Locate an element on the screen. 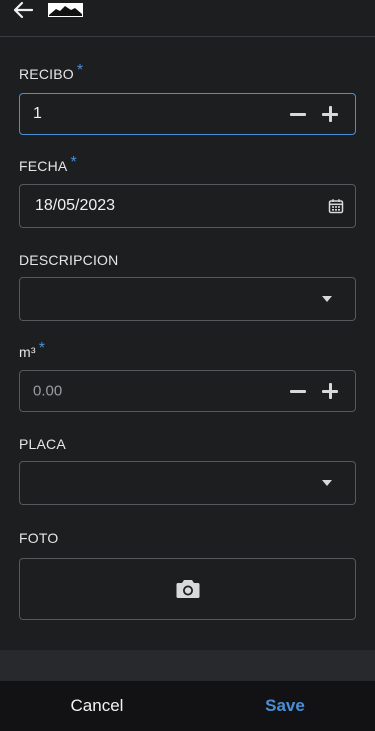  fecha-value: 18/05/2023 is located at coordinates (75, 206).